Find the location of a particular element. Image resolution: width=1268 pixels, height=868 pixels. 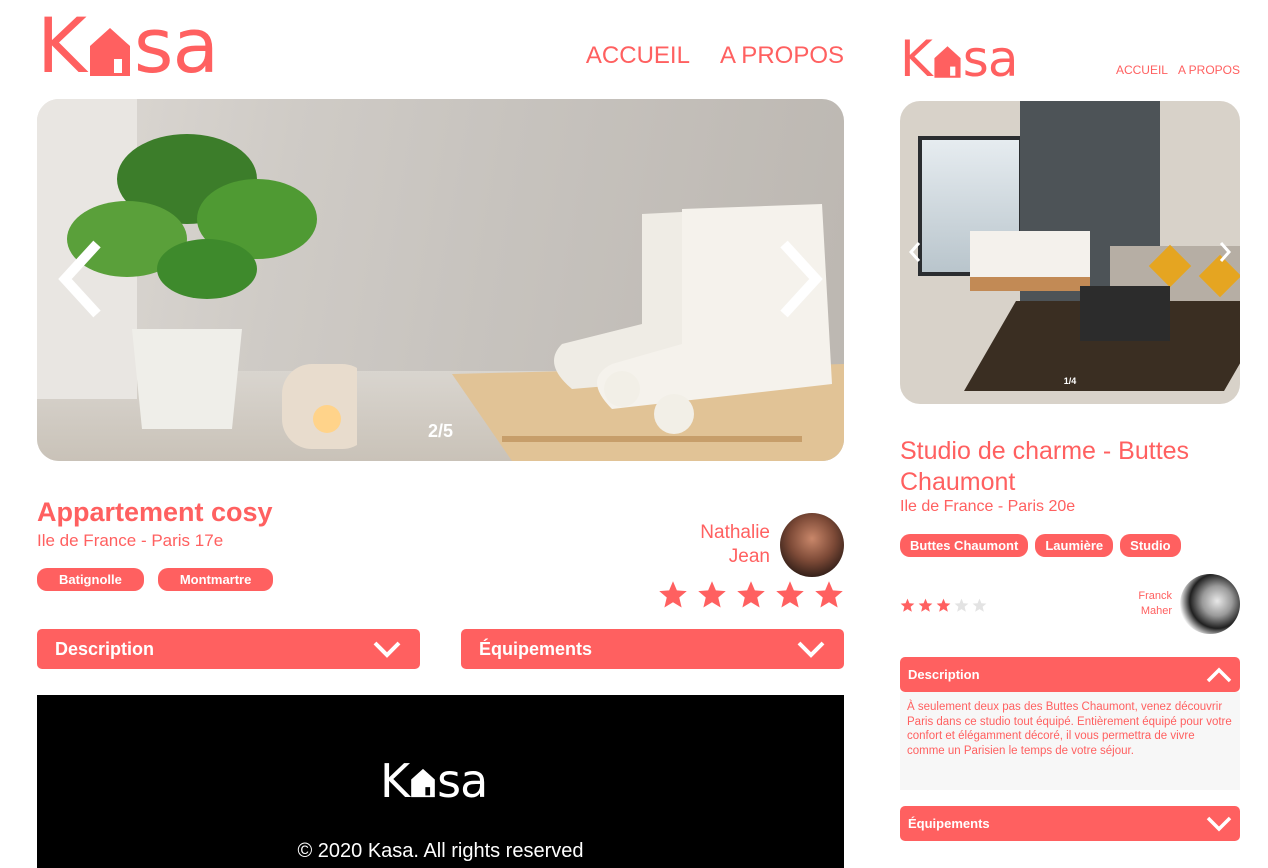

host-last-name: Jean is located at coordinates (749, 556).